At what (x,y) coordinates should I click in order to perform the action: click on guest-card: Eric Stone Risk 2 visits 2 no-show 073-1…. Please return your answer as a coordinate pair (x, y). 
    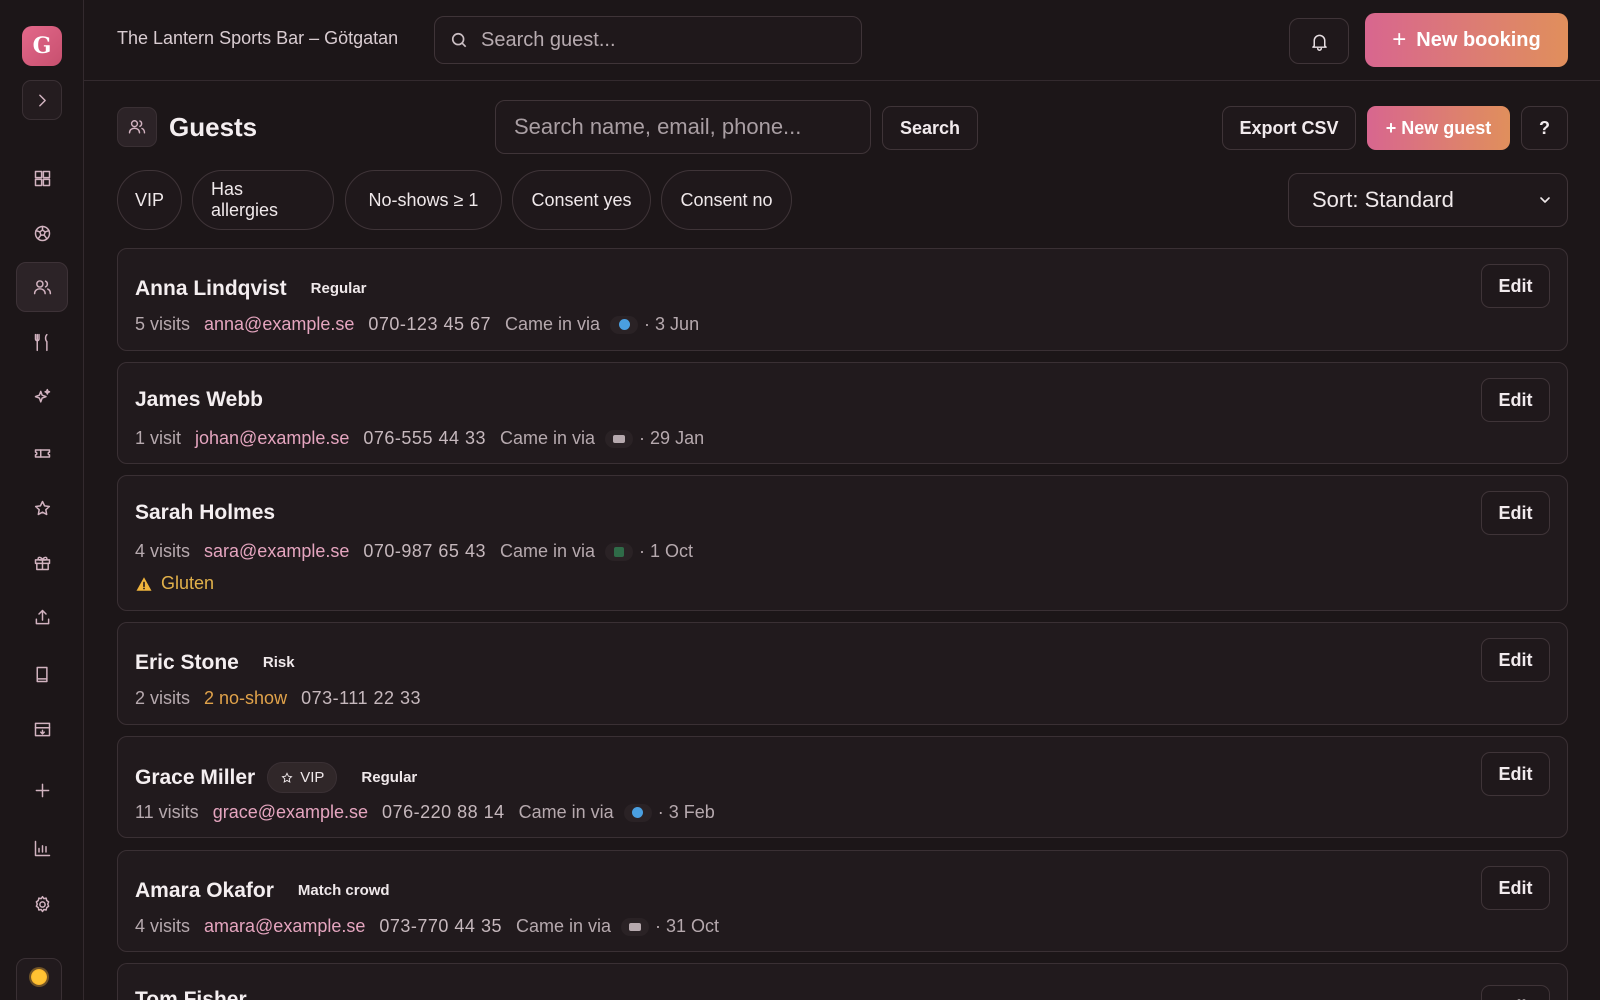
    Looking at the image, I should click on (842, 673).